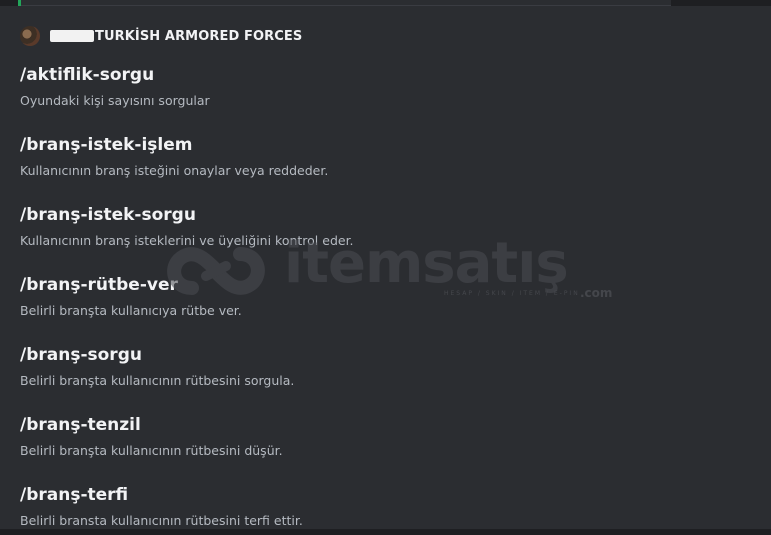 The height and width of the screenshot is (535, 771). I want to click on command-name: /branş-tenzil, so click(80, 425).